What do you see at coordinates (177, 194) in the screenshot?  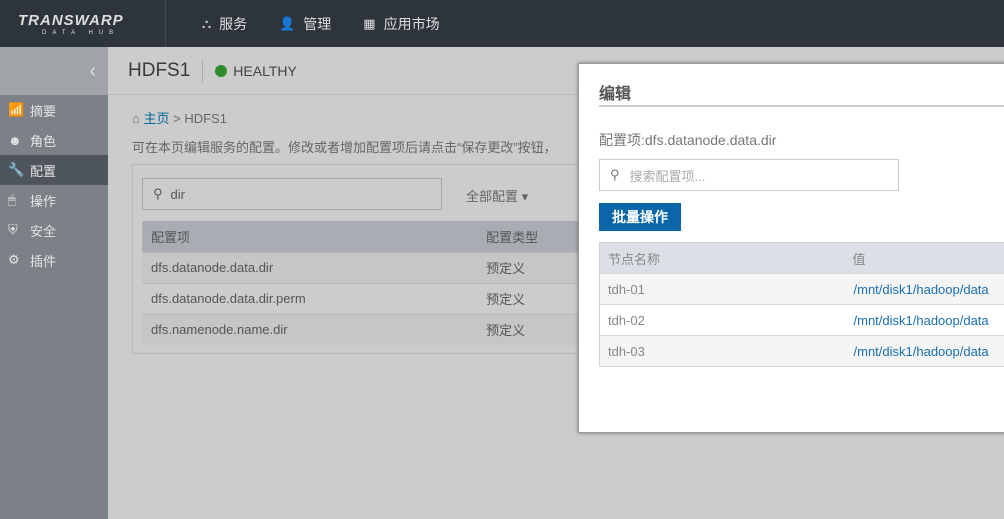 I see `search-value: dir` at bounding box center [177, 194].